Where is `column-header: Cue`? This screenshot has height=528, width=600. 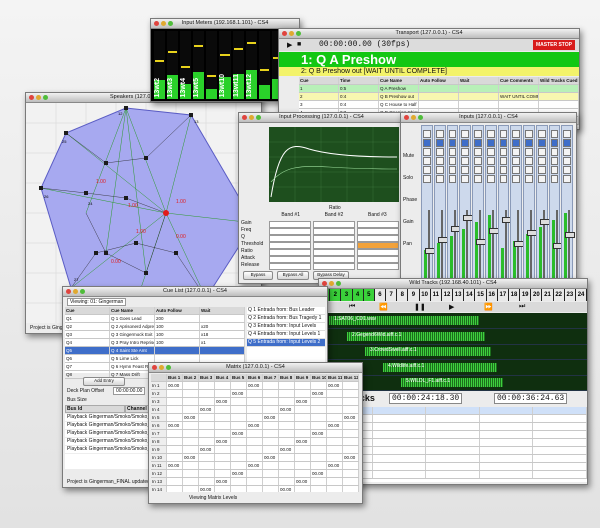 column-header: Cue is located at coordinates (87, 310).